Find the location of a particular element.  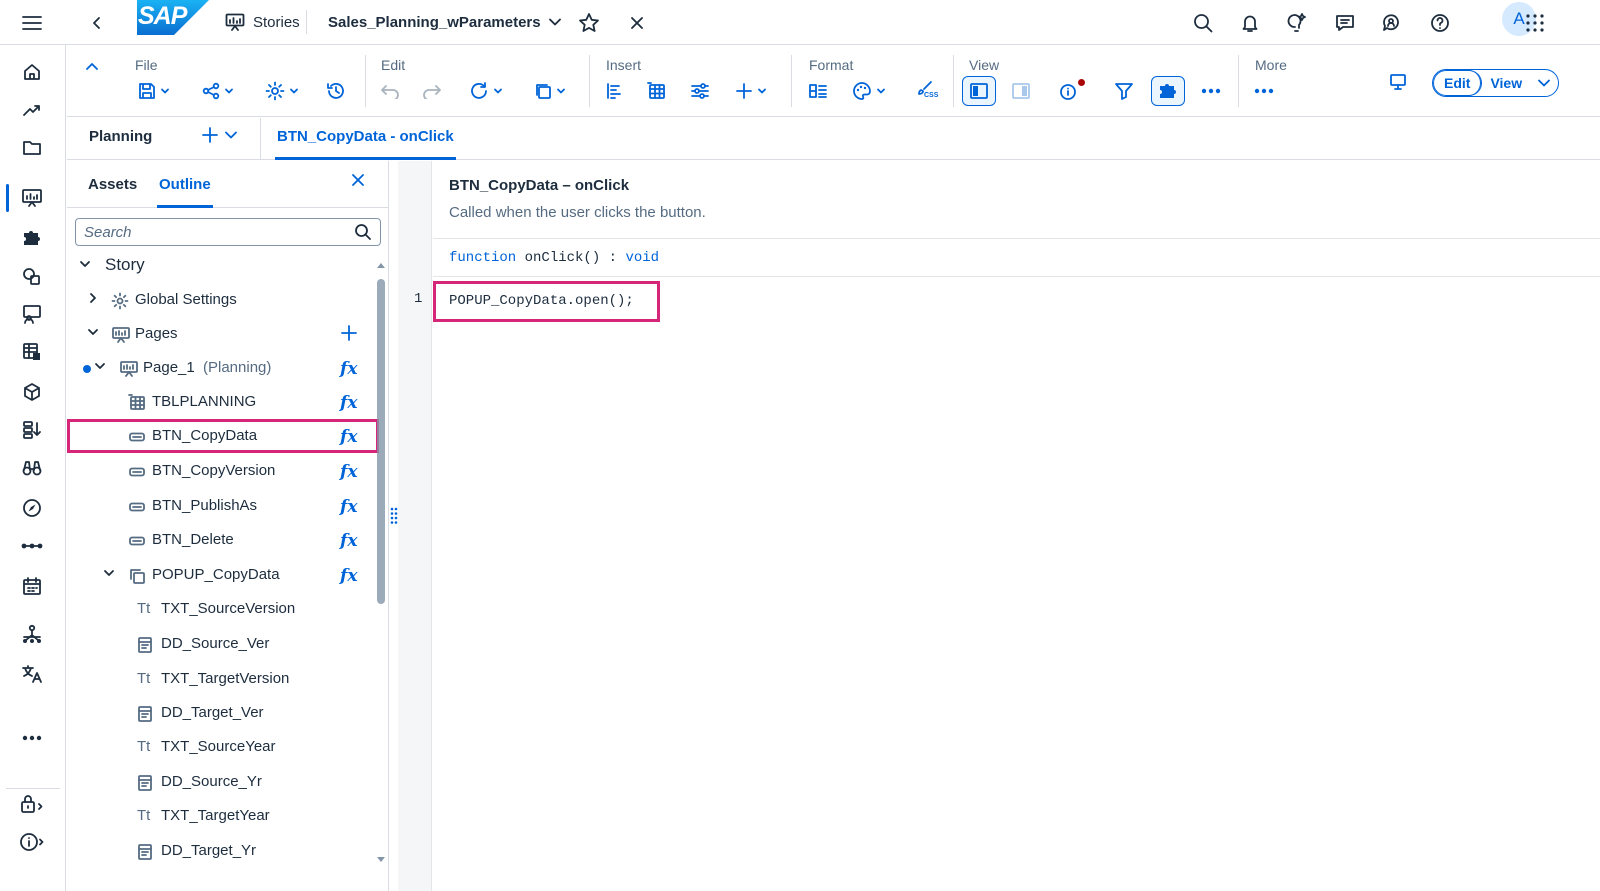

right-side-panel-toggle is located at coordinates (1021, 91).